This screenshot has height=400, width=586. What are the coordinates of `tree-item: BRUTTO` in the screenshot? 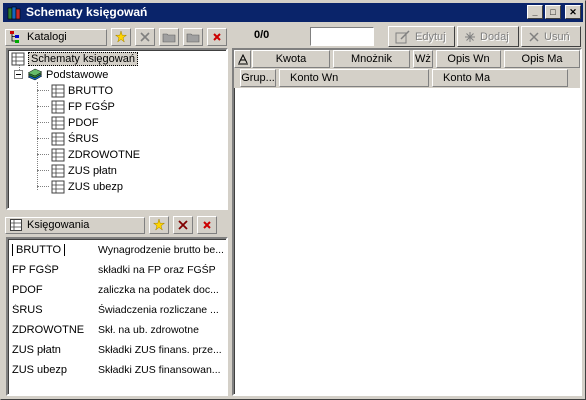 It's located at (82, 91).